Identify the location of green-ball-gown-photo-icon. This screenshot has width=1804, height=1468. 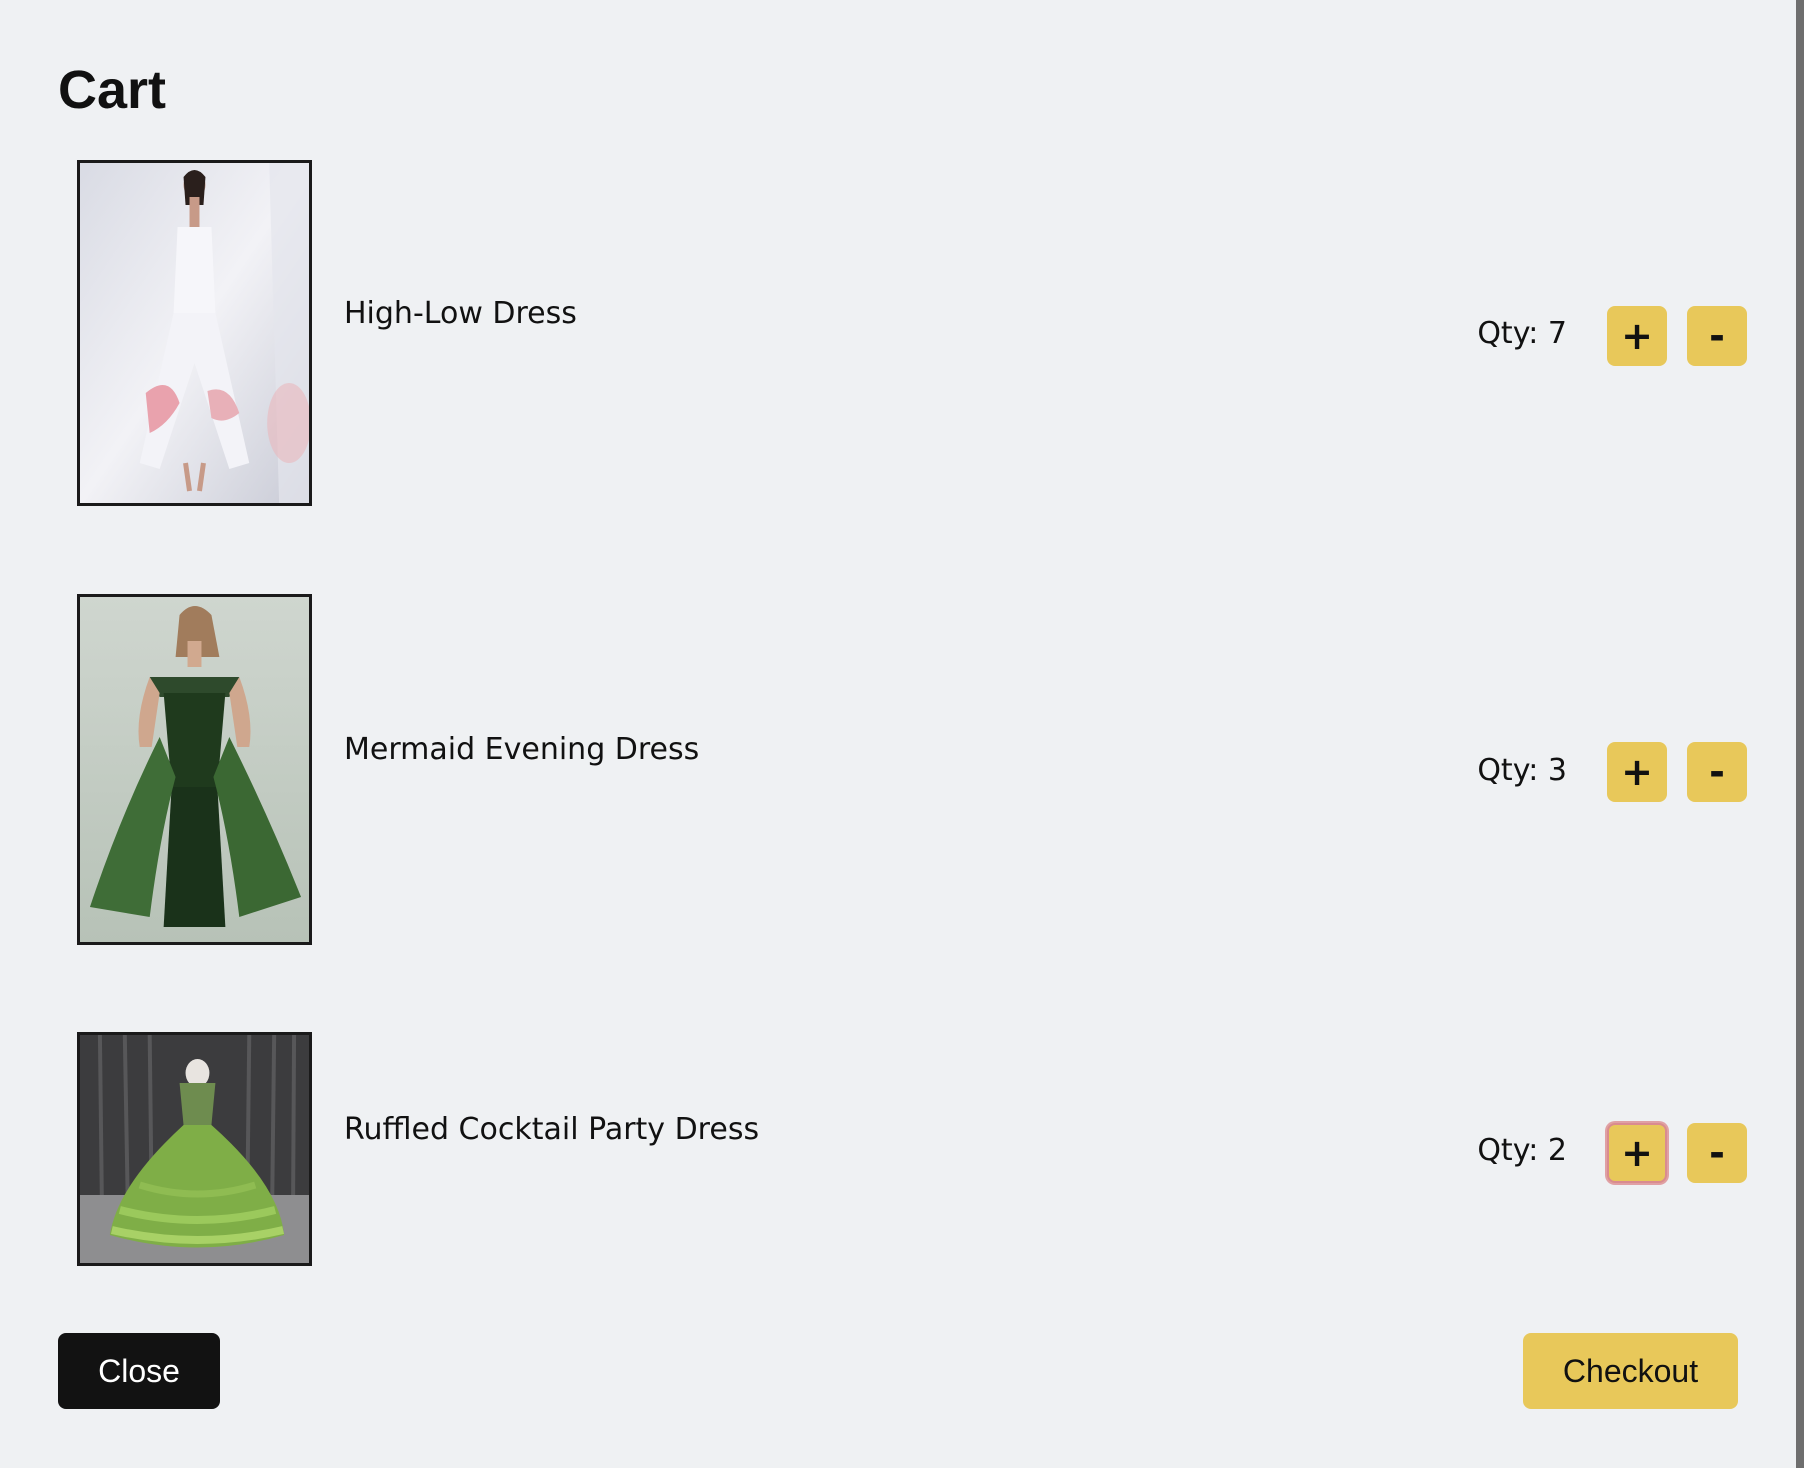
(194, 1149).